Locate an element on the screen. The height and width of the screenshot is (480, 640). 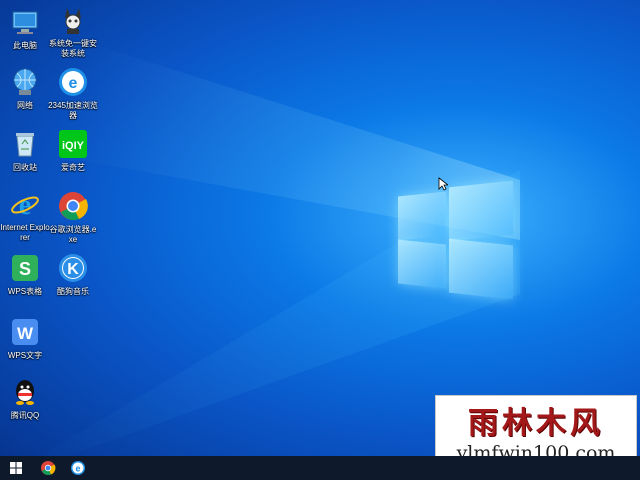
icon-label: WPS文字 is located at coordinates (25, 355).